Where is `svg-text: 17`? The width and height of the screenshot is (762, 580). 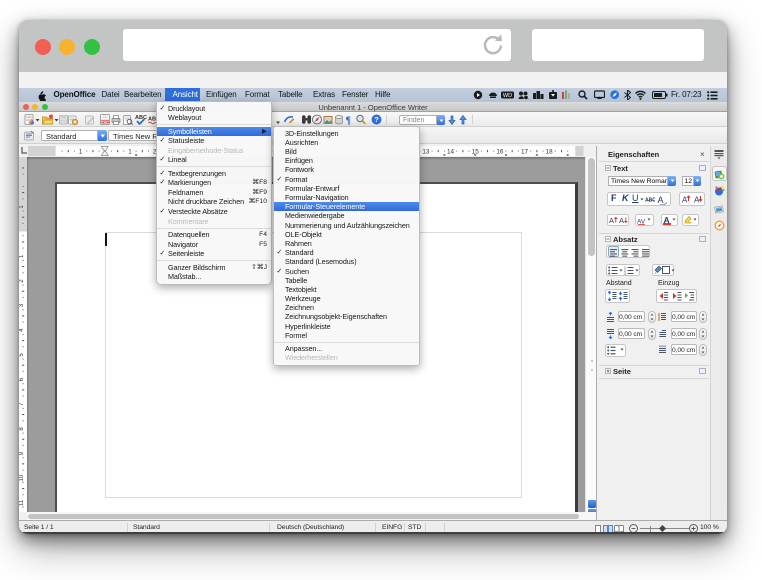
svg-text: 17 is located at coordinates (525, 151).